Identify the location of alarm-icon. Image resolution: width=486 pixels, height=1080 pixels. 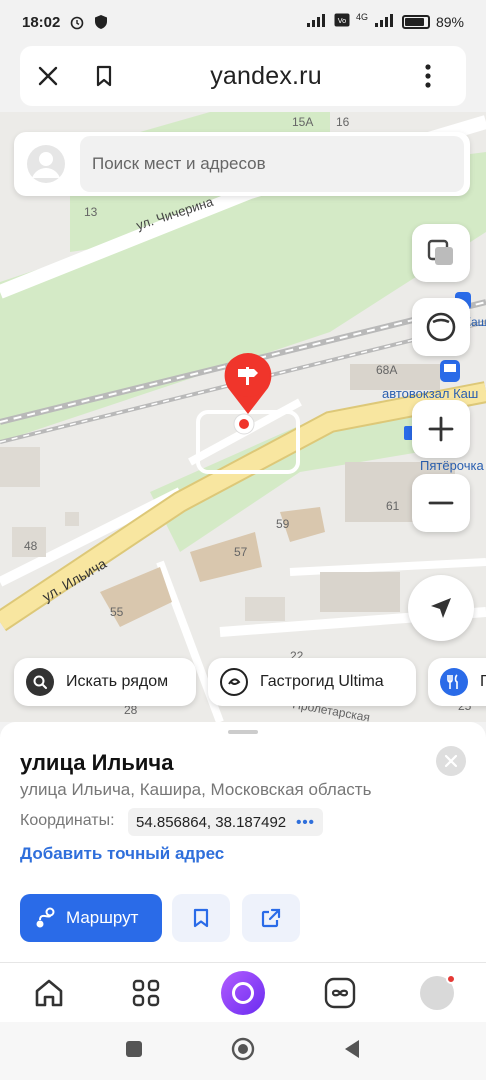
(77, 22).